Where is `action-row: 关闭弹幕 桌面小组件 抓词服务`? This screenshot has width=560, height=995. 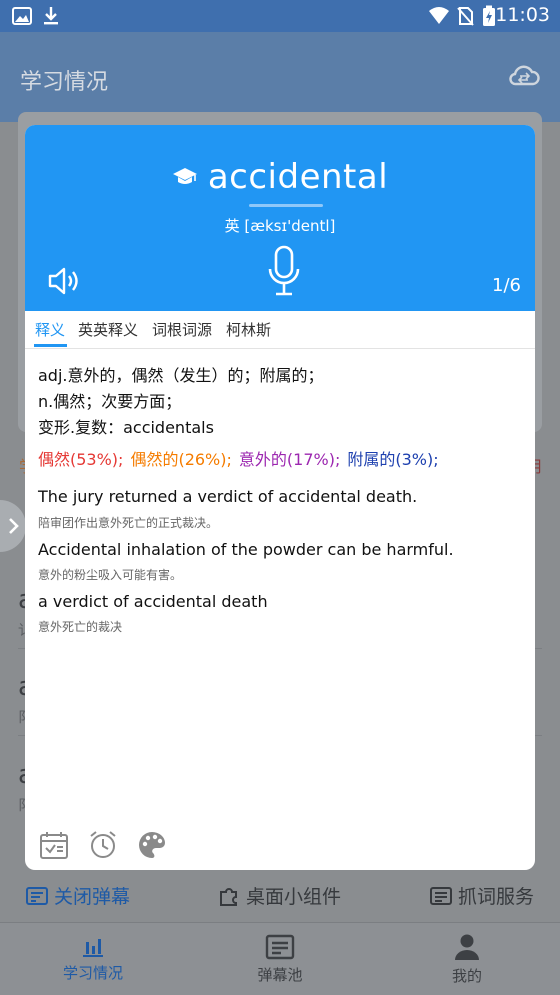 action-row: 关闭弹幕 桌面小组件 抓词服务 is located at coordinates (280, 896).